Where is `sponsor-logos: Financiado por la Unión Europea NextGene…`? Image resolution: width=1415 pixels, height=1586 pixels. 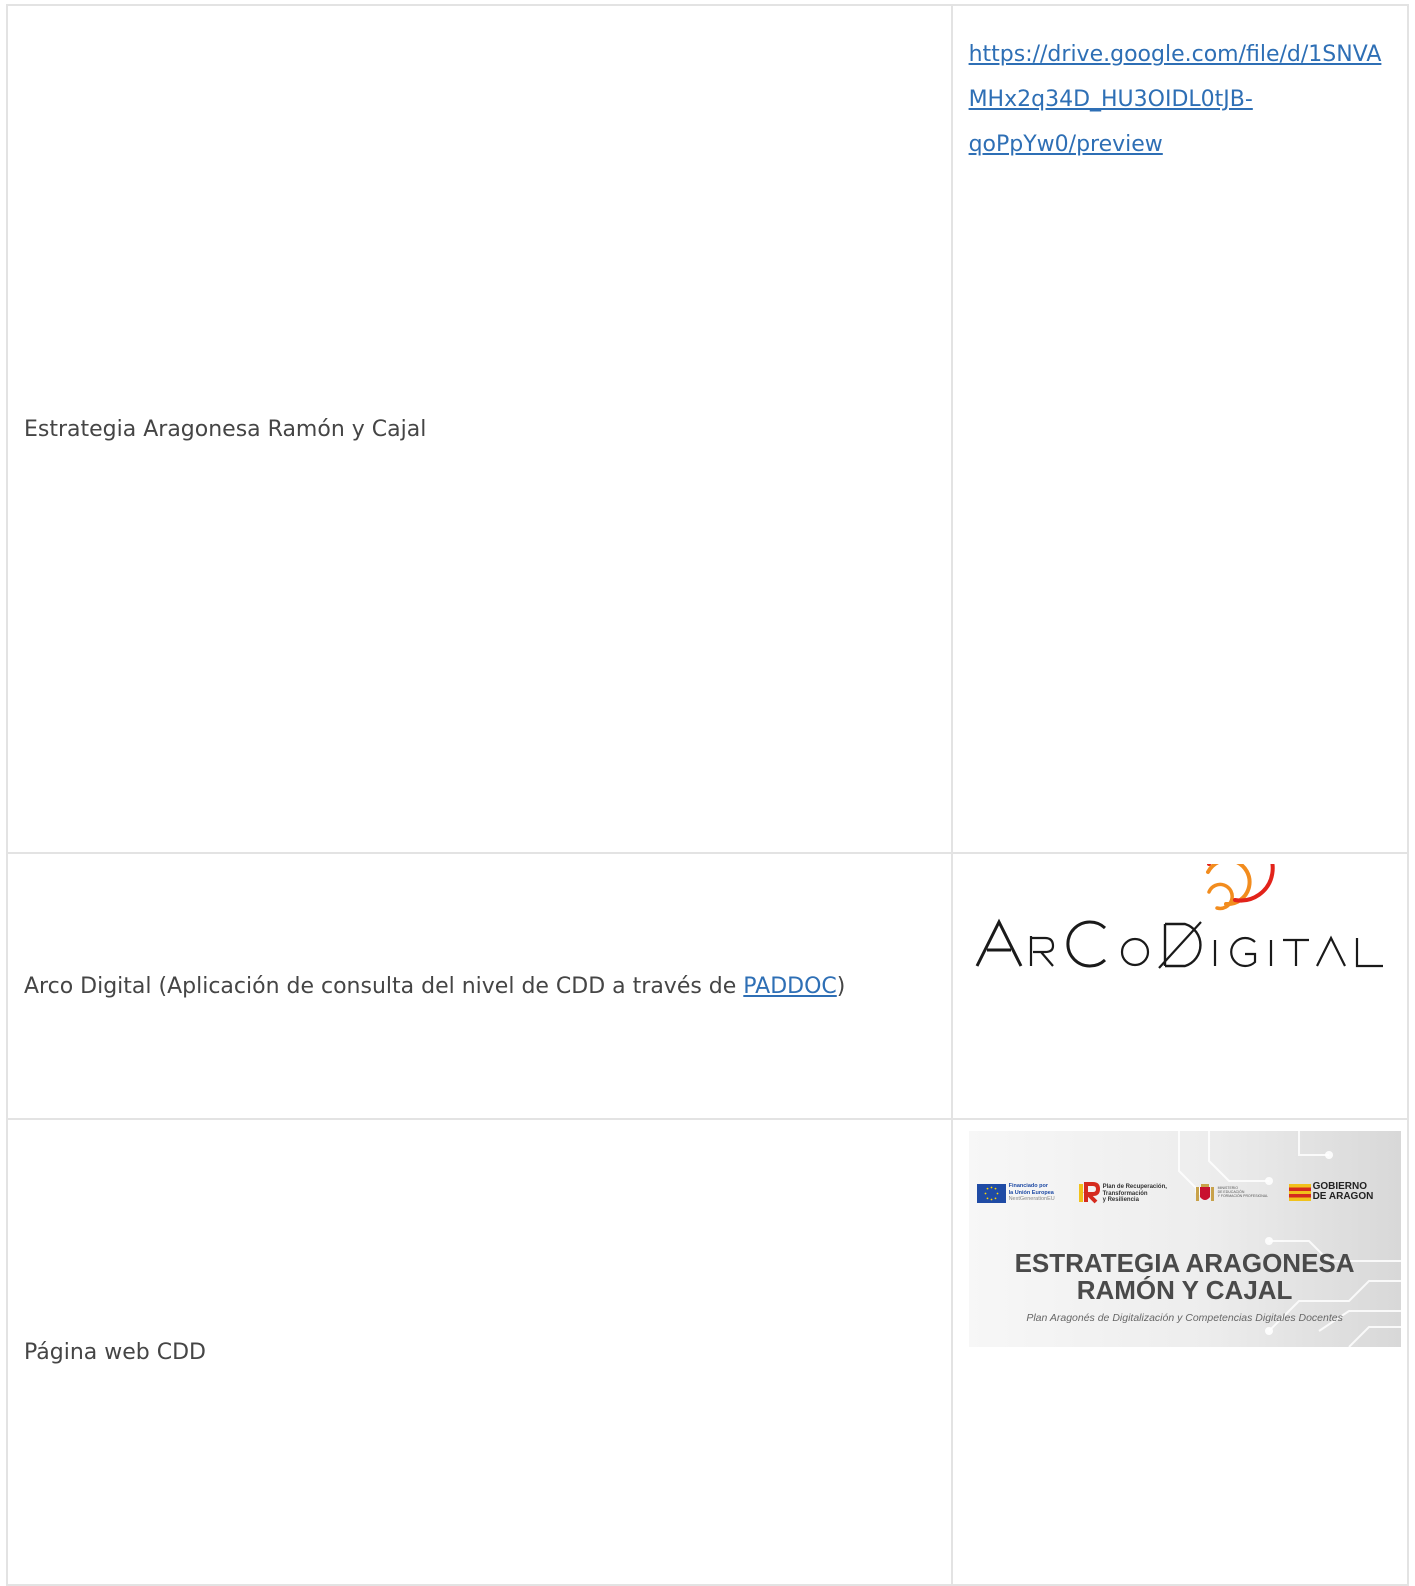
sponsor-logos: Financiado por la Unión Europea NextGene… is located at coordinates (1184, 1194).